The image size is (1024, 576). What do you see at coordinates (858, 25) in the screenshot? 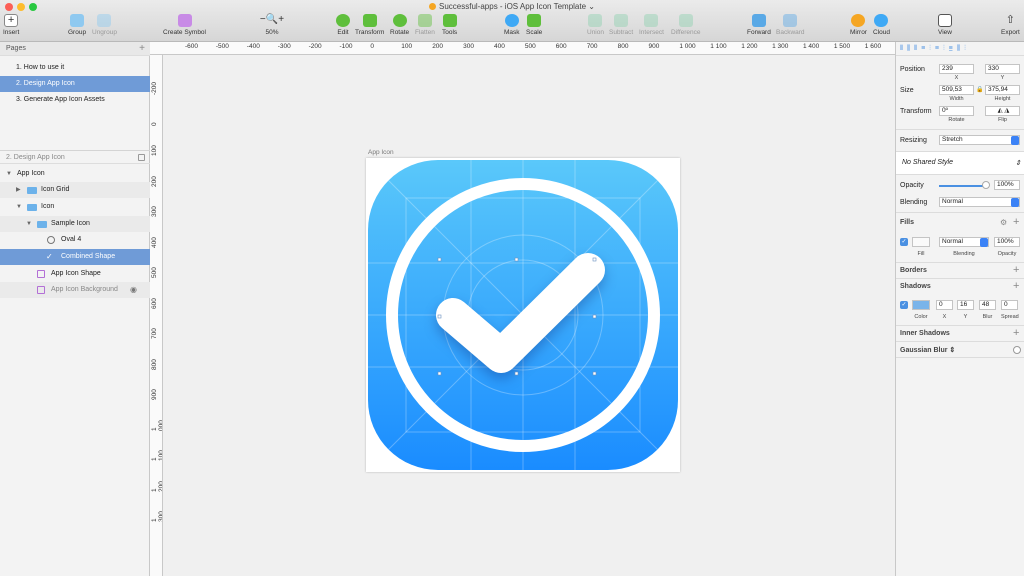
I see `mirror-button: Mirror` at bounding box center [858, 25].